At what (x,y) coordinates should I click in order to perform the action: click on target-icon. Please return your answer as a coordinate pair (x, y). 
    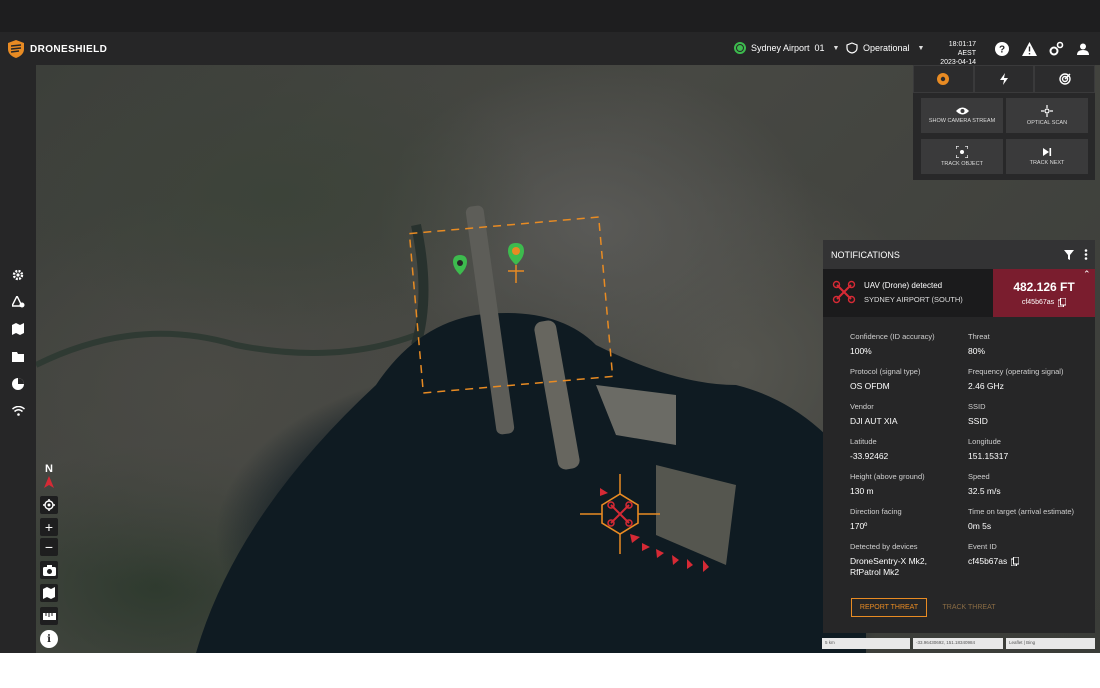
    Looking at the image, I should click on (962, 152).